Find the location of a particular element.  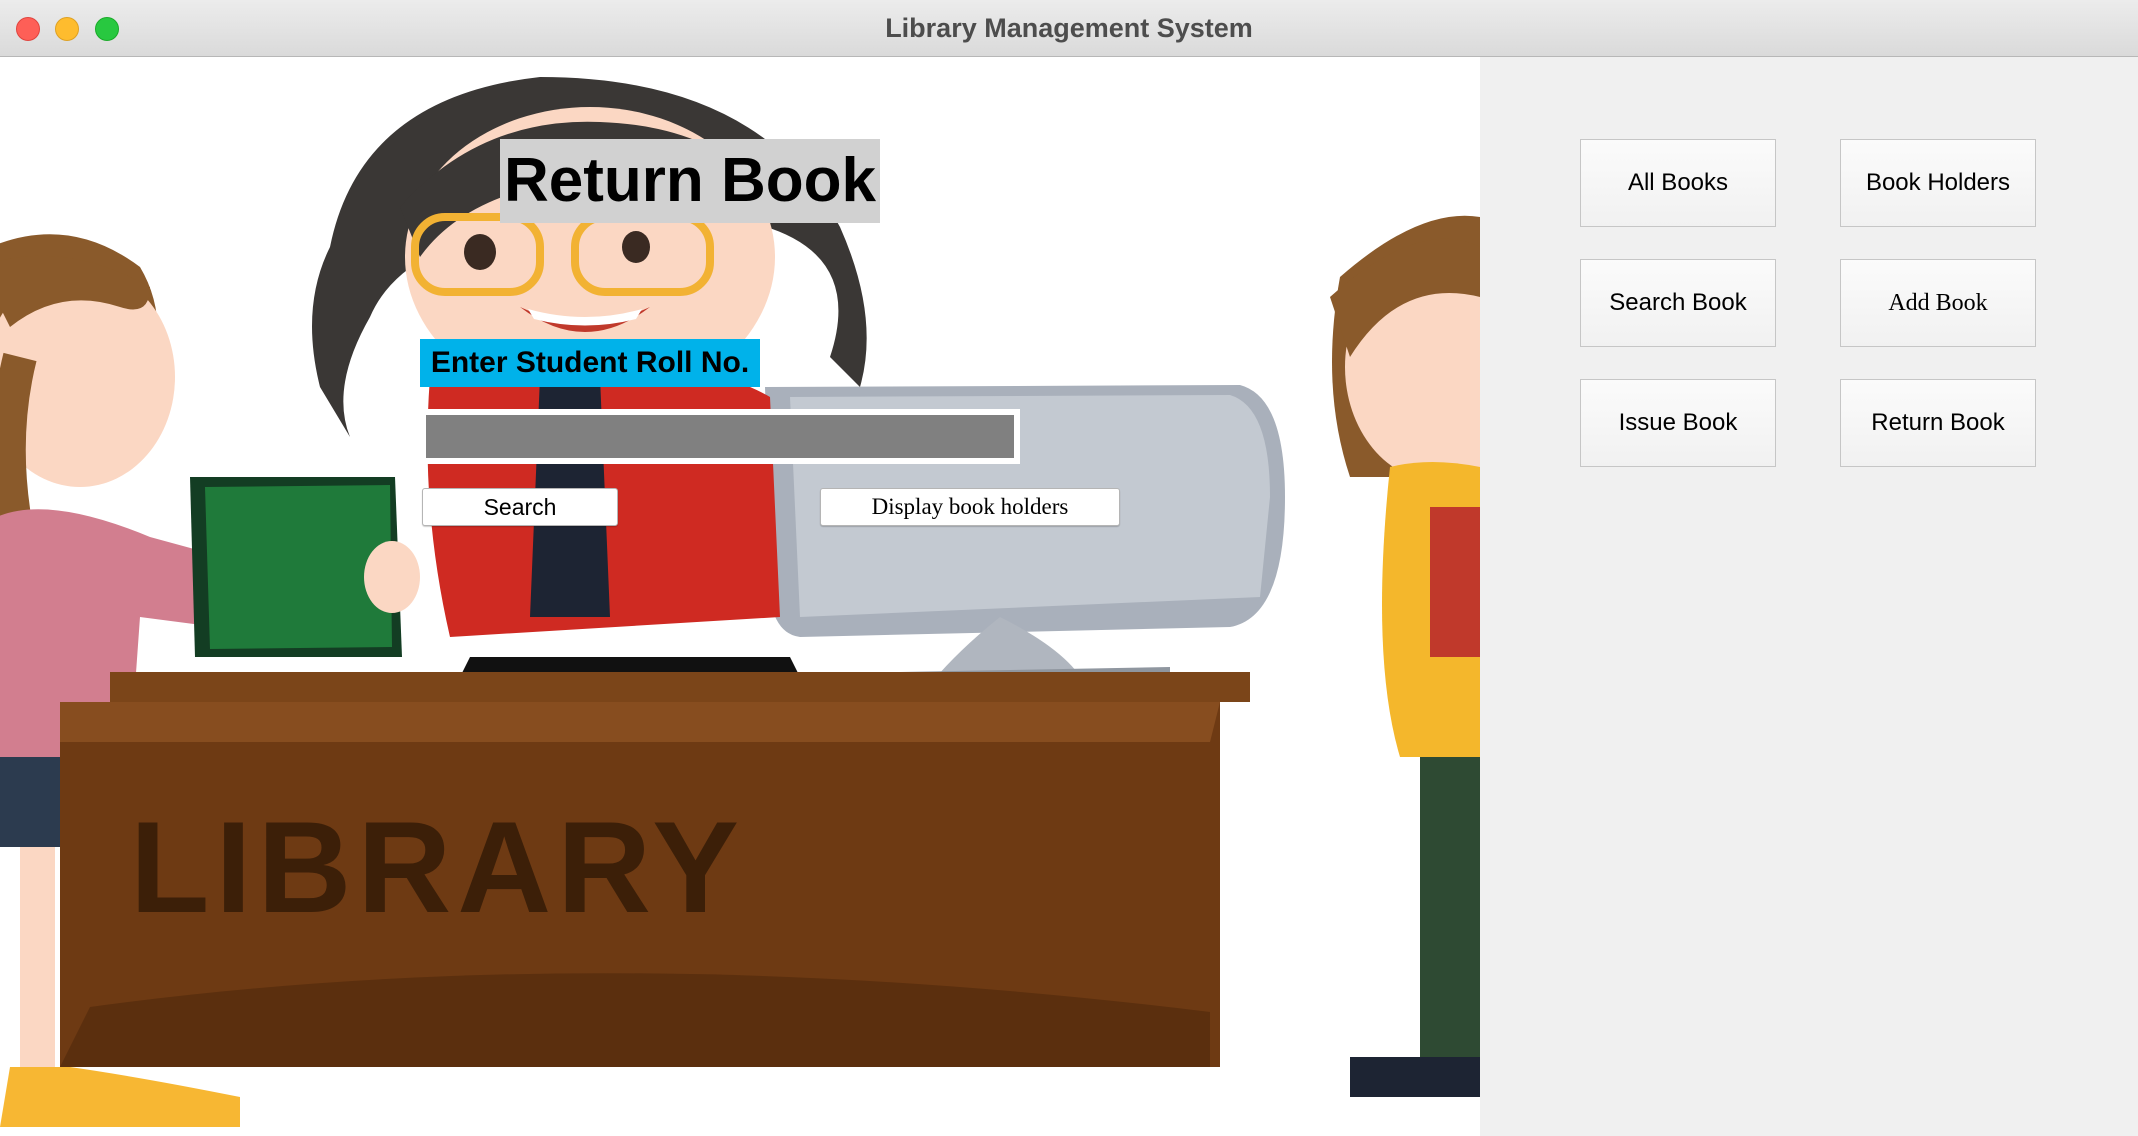

title-bar: Library Management System is located at coordinates (1069, 28).